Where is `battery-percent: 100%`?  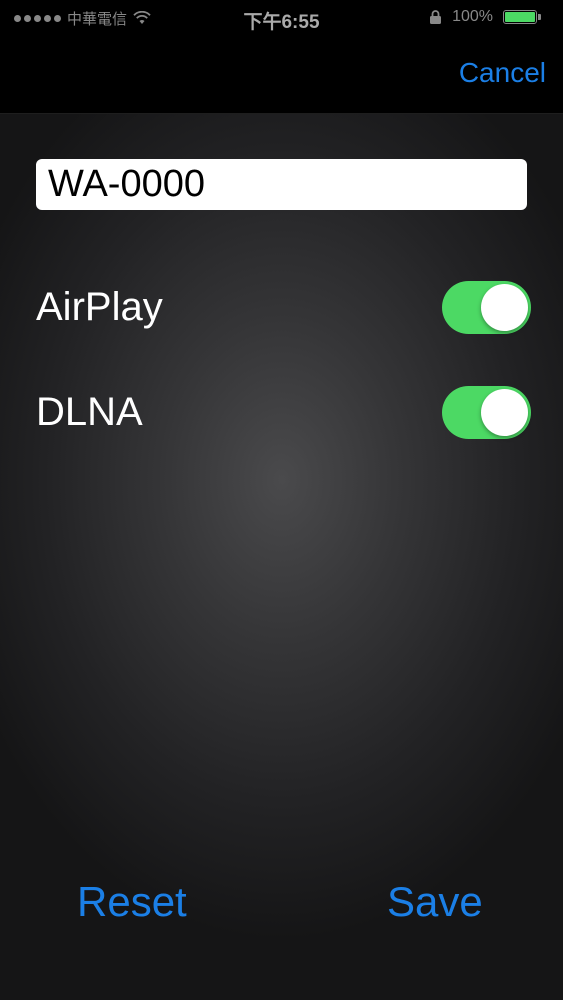
battery-percent: 100% is located at coordinates (472, 16).